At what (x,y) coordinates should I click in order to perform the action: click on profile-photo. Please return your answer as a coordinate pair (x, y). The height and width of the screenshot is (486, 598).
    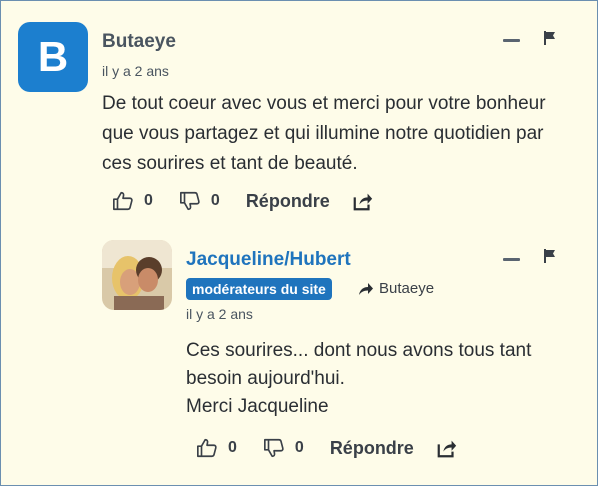
    Looking at the image, I should click on (137, 275).